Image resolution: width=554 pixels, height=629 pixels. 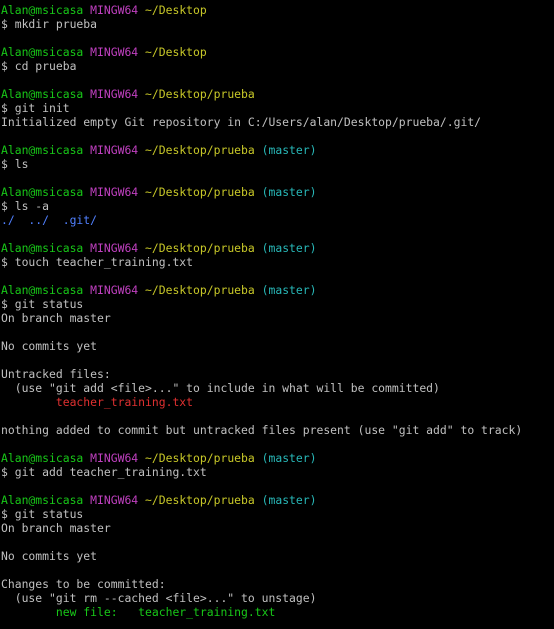 What do you see at coordinates (277, 374) in the screenshot?
I see `output-line: Untracked files:` at bounding box center [277, 374].